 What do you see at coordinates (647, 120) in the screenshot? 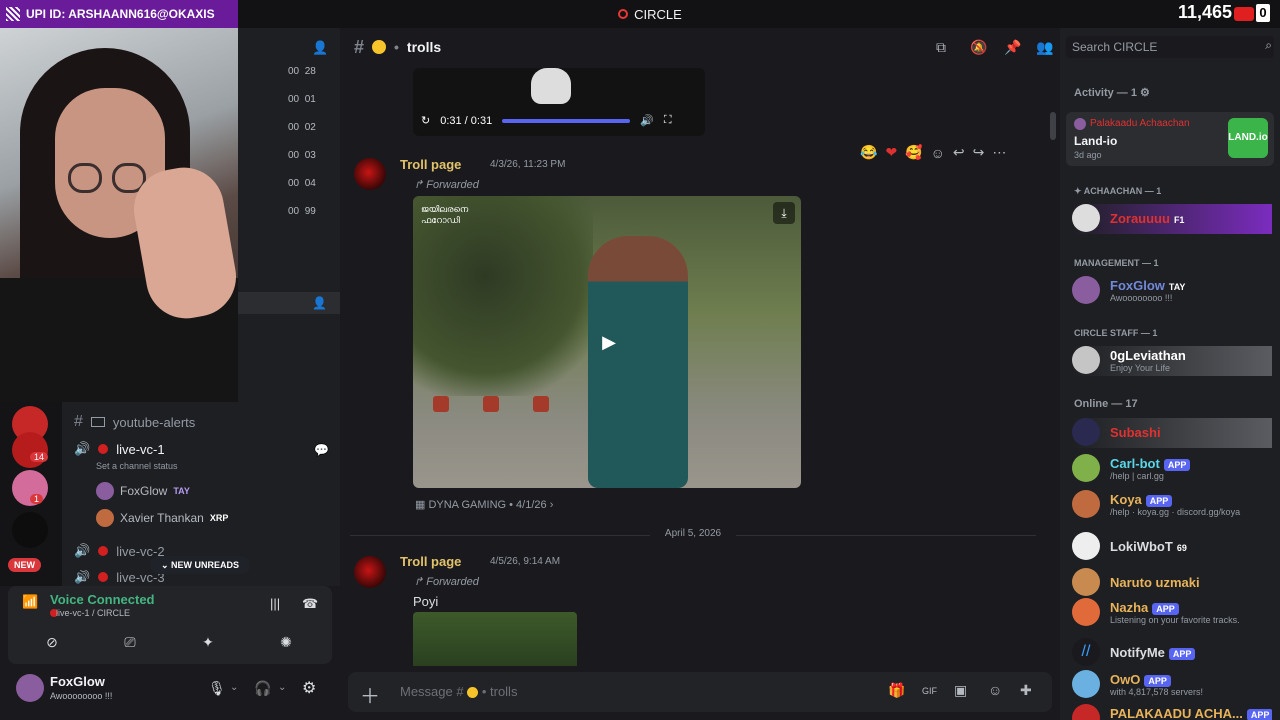
I see `volume-icon: 🔊` at bounding box center [647, 120].